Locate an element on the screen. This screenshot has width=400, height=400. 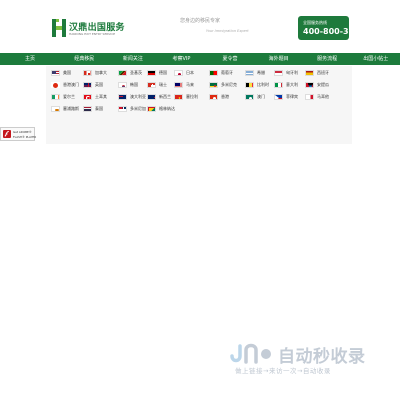
country-link: 澳大利亚 is located at coordinates (132, 97).